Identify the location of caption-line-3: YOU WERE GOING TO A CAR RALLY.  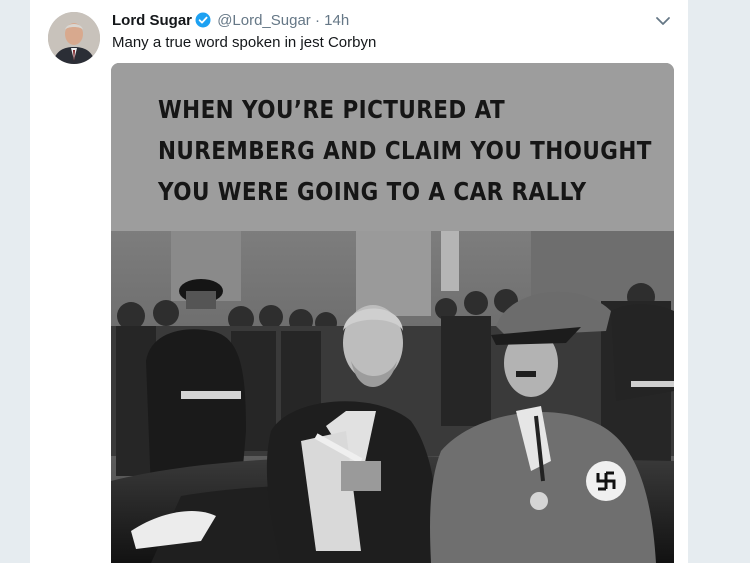
(372, 191).